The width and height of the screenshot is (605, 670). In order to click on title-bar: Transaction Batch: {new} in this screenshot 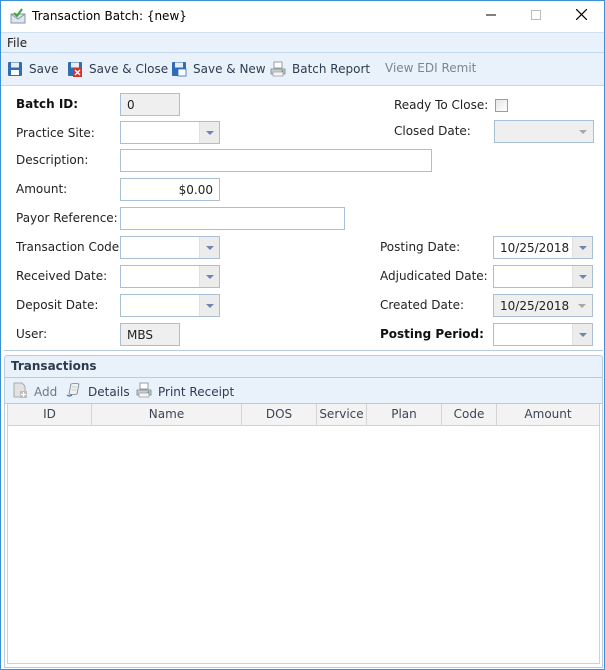, I will do `click(302, 16)`.